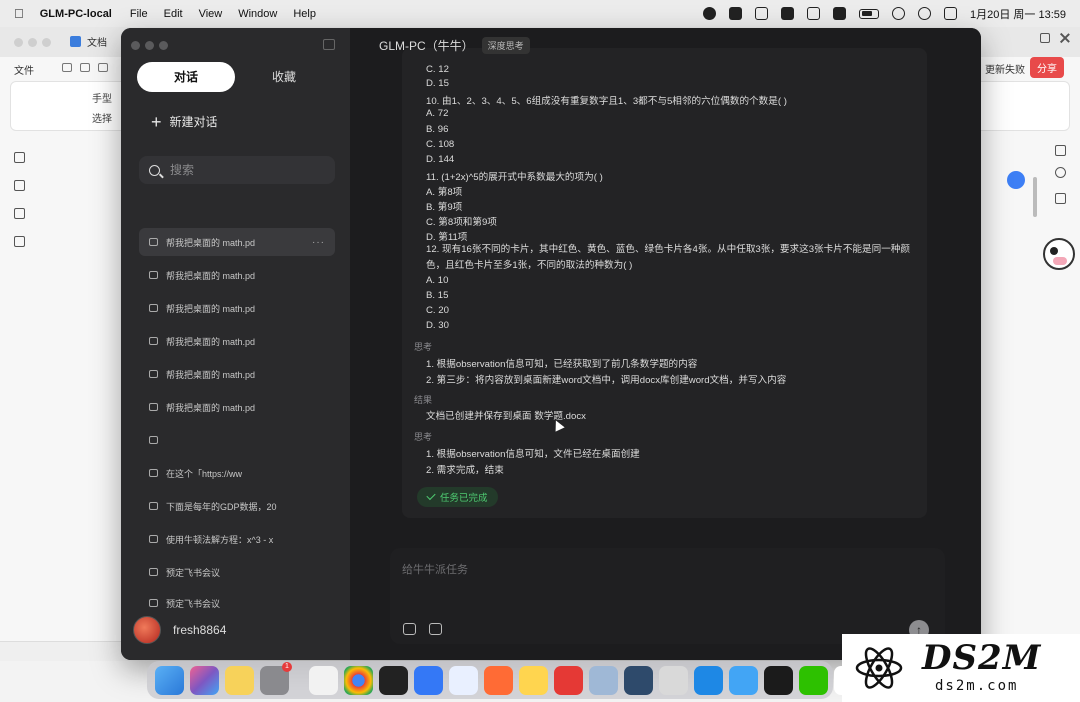 The image size is (1080, 702). What do you see at coordinates (19, 157) in the screenshot?
I see `bookmark-icon` at bounding box center [19, 157].